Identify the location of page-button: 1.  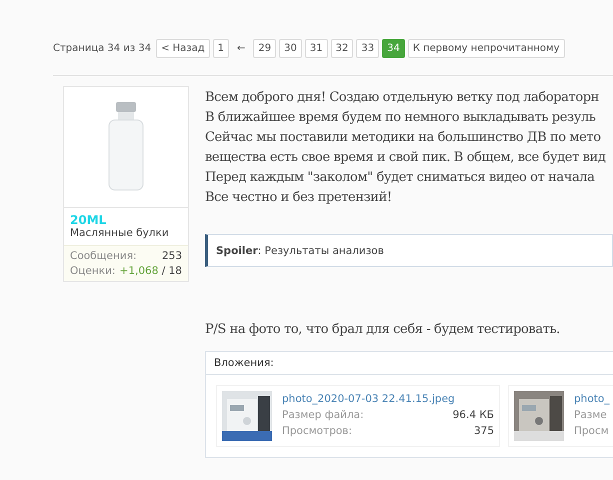
(221, 48).